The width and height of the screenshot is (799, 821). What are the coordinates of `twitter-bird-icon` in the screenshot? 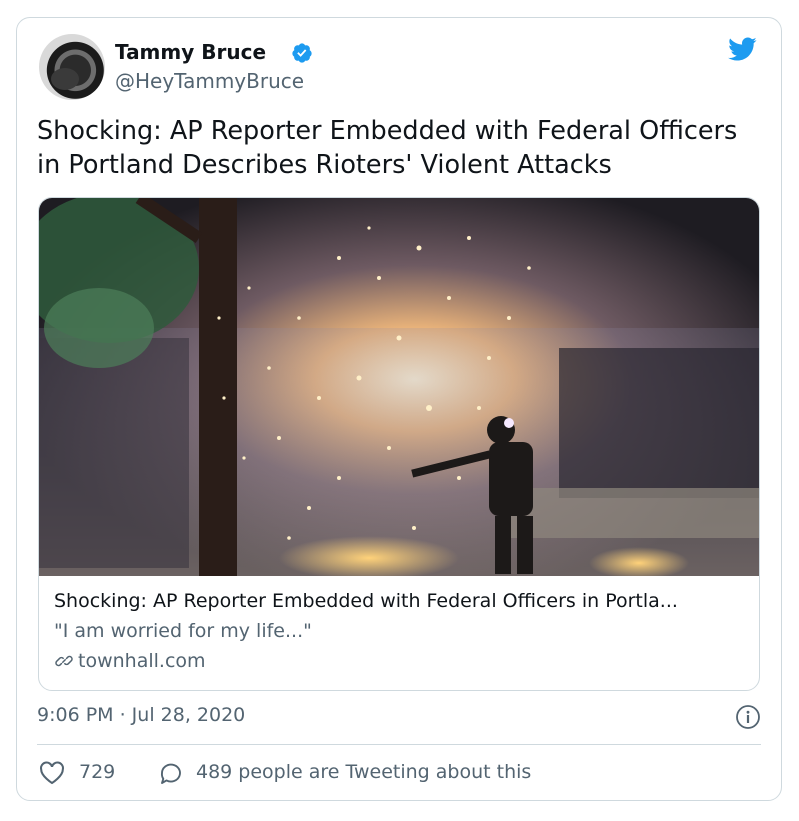 It's located at (742, 49).